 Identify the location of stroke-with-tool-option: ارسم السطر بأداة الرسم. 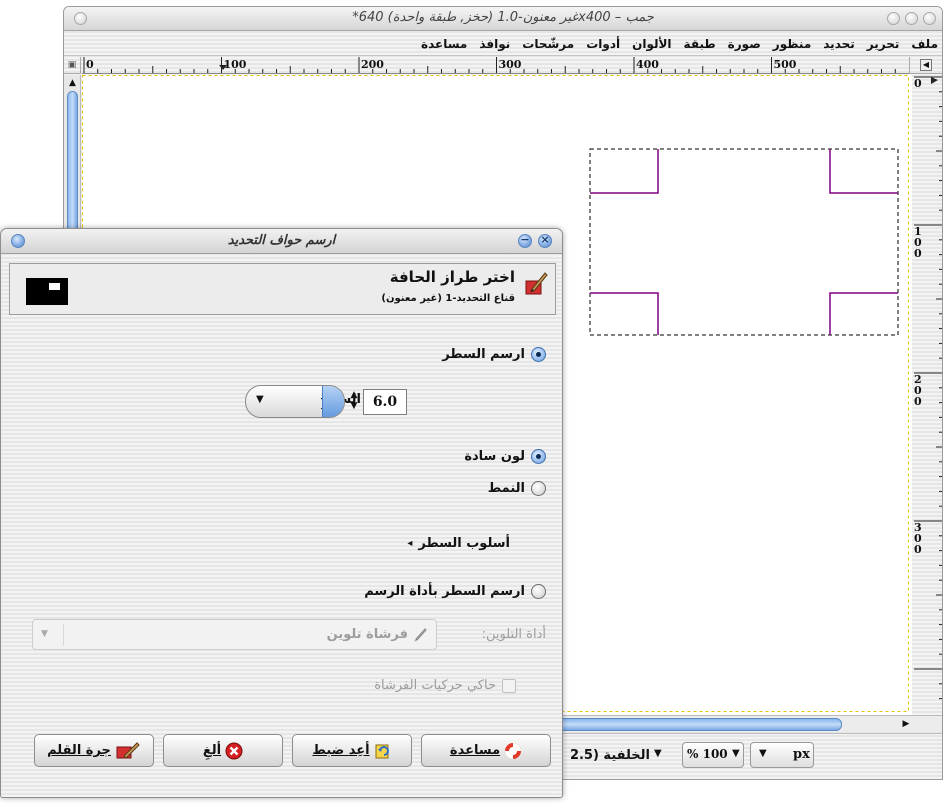
(455, 591).